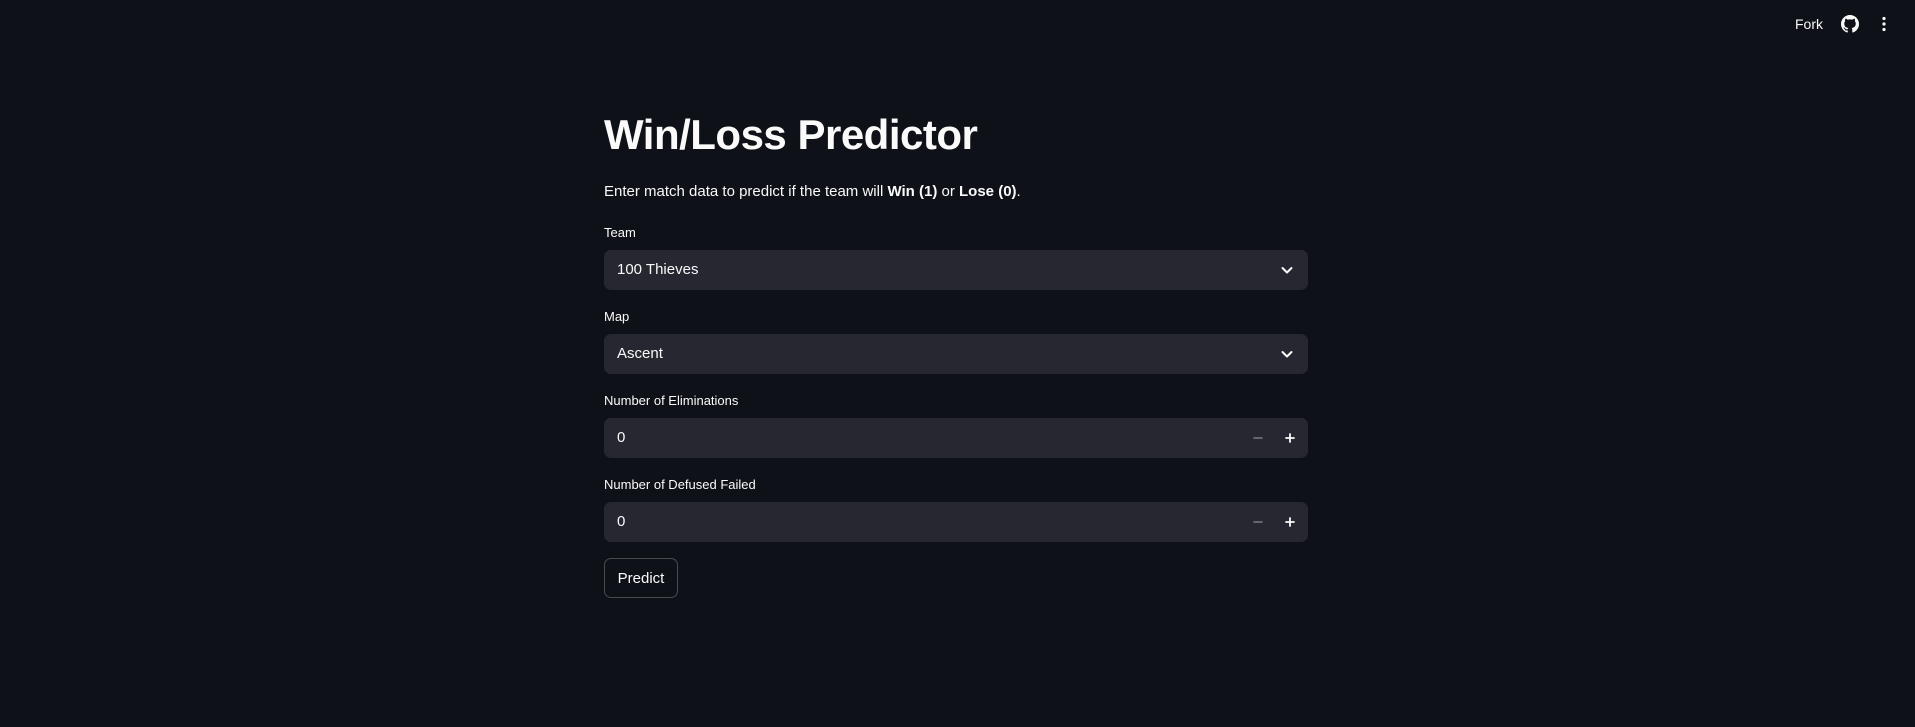  What do you see at coordinates (1850, 24) in the screenshot?
I see `github-icon` at bounding box center [1850, 24].